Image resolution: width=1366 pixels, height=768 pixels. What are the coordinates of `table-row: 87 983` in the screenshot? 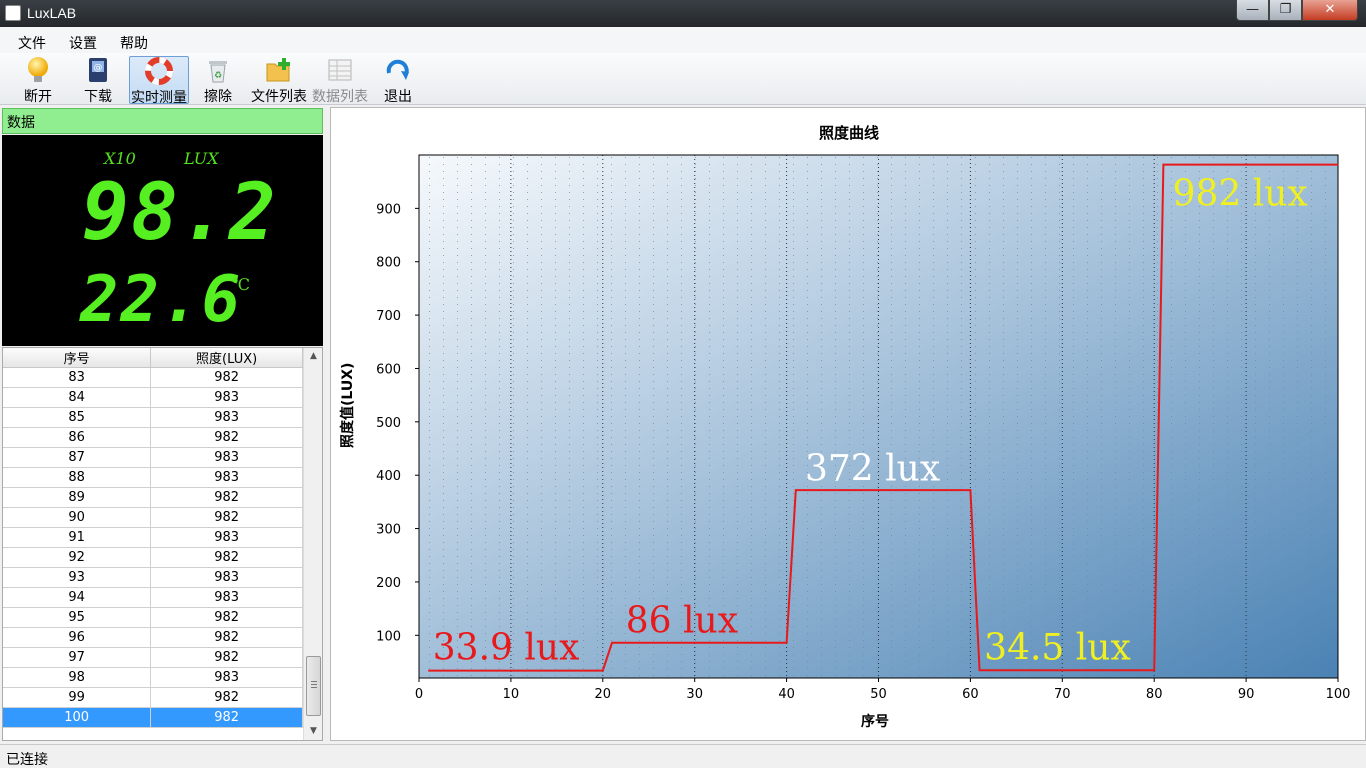 It's located at (153, 457).